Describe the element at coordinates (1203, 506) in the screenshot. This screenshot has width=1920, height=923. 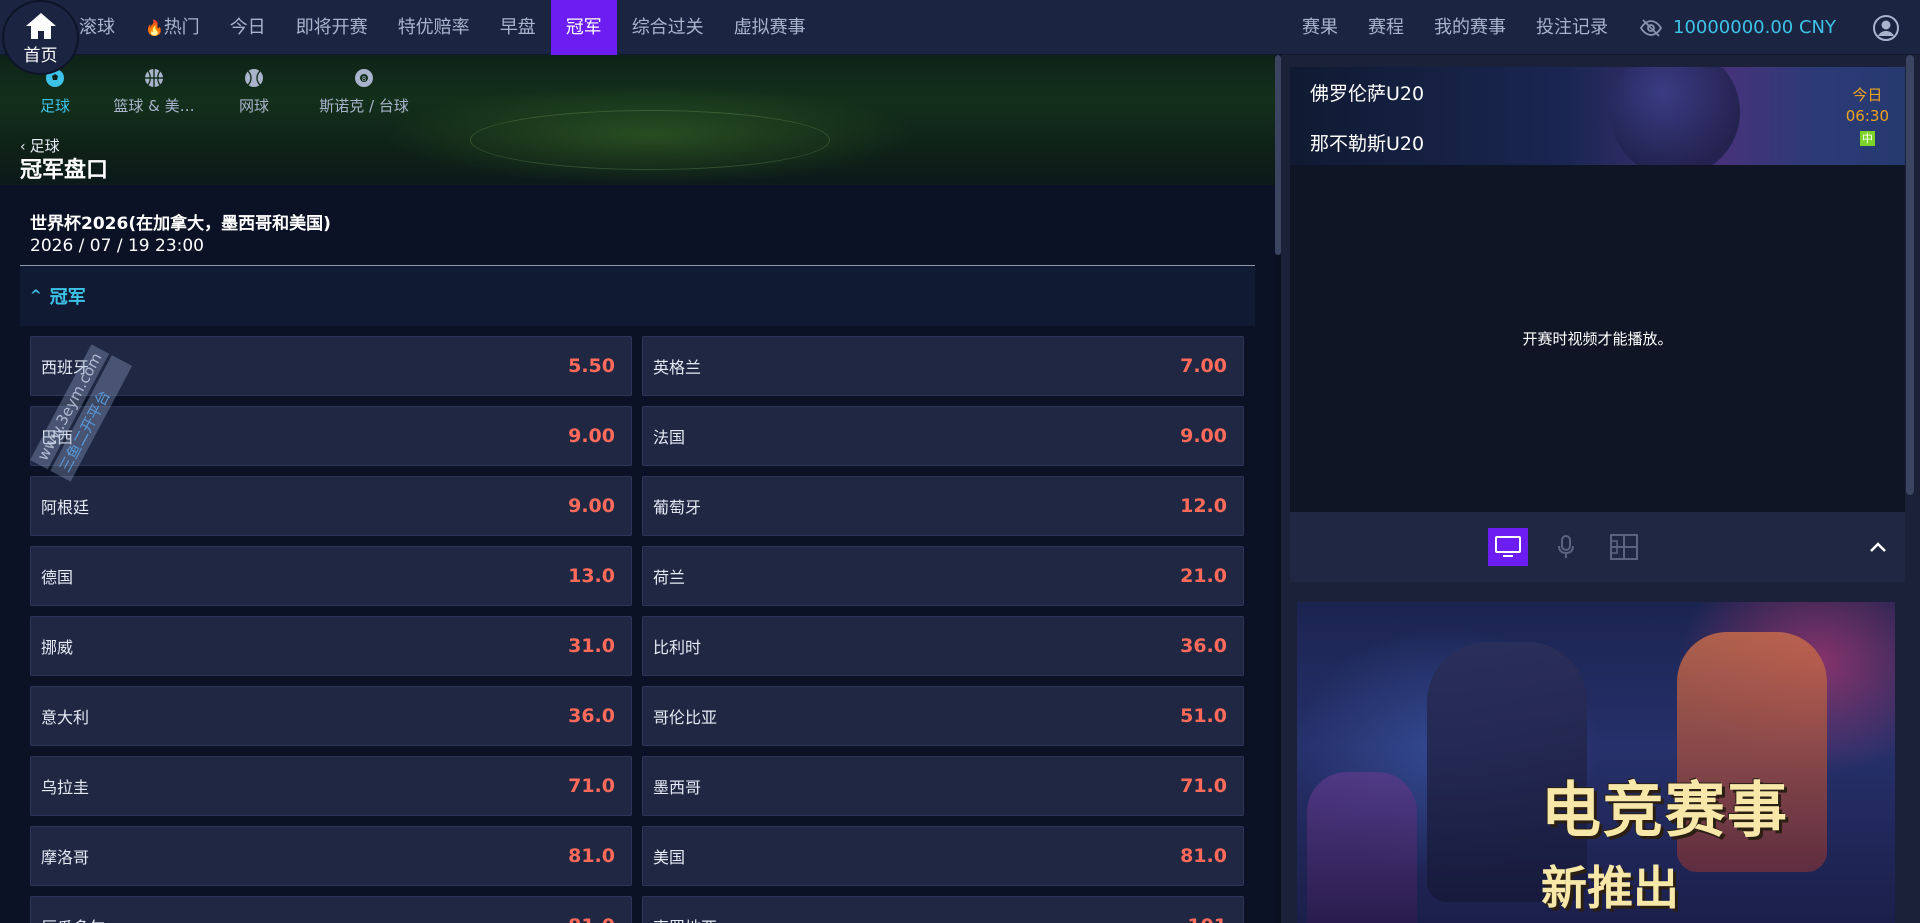
I see `odds-value: 12.0` at that location.